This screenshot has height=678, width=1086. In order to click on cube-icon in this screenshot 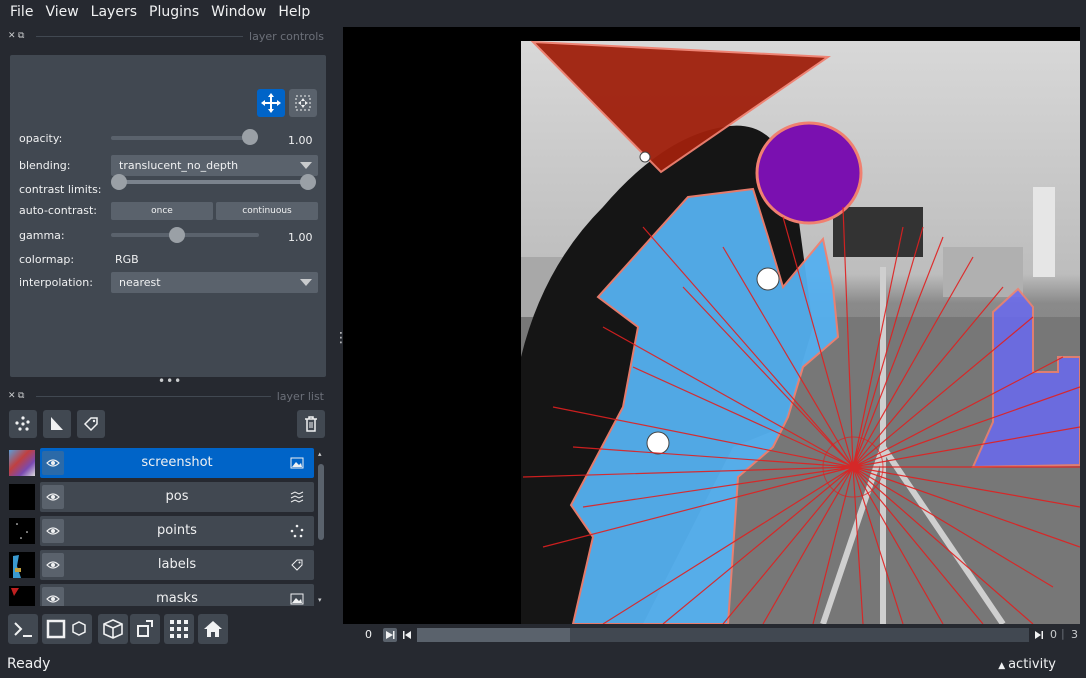, I will do `click(113, 629)`.